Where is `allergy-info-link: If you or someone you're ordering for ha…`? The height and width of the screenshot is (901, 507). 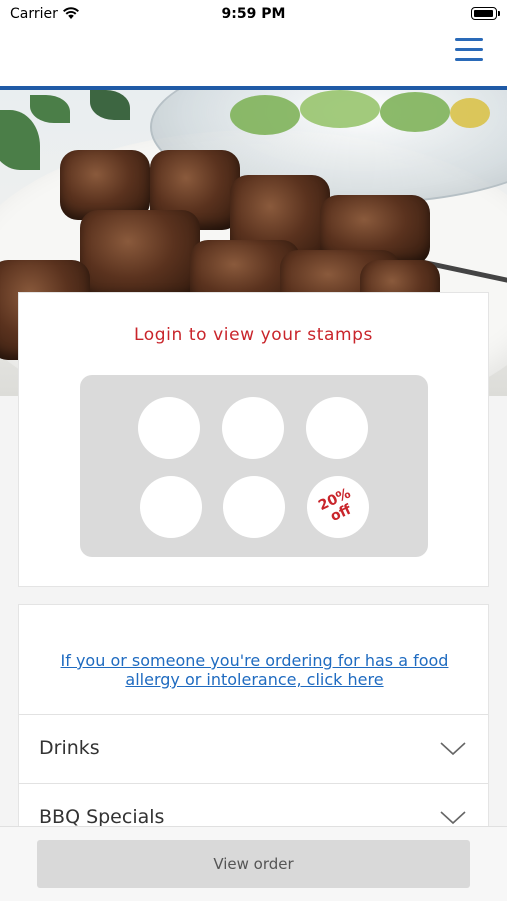
allergy-info-link: If you or someone you're ordering for ha… is located at coordinates (254, 670).